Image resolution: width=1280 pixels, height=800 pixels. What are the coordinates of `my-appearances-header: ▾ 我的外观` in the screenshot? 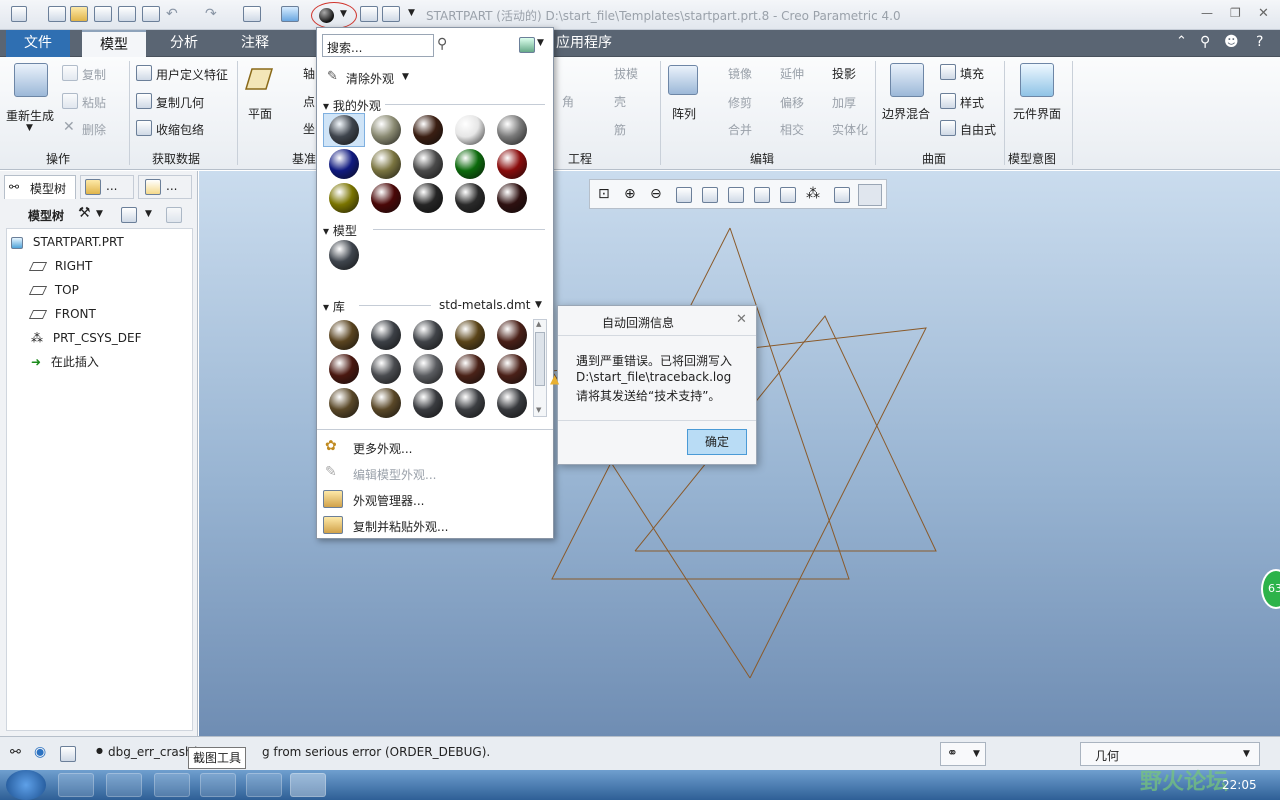 It's located at (352, 105).